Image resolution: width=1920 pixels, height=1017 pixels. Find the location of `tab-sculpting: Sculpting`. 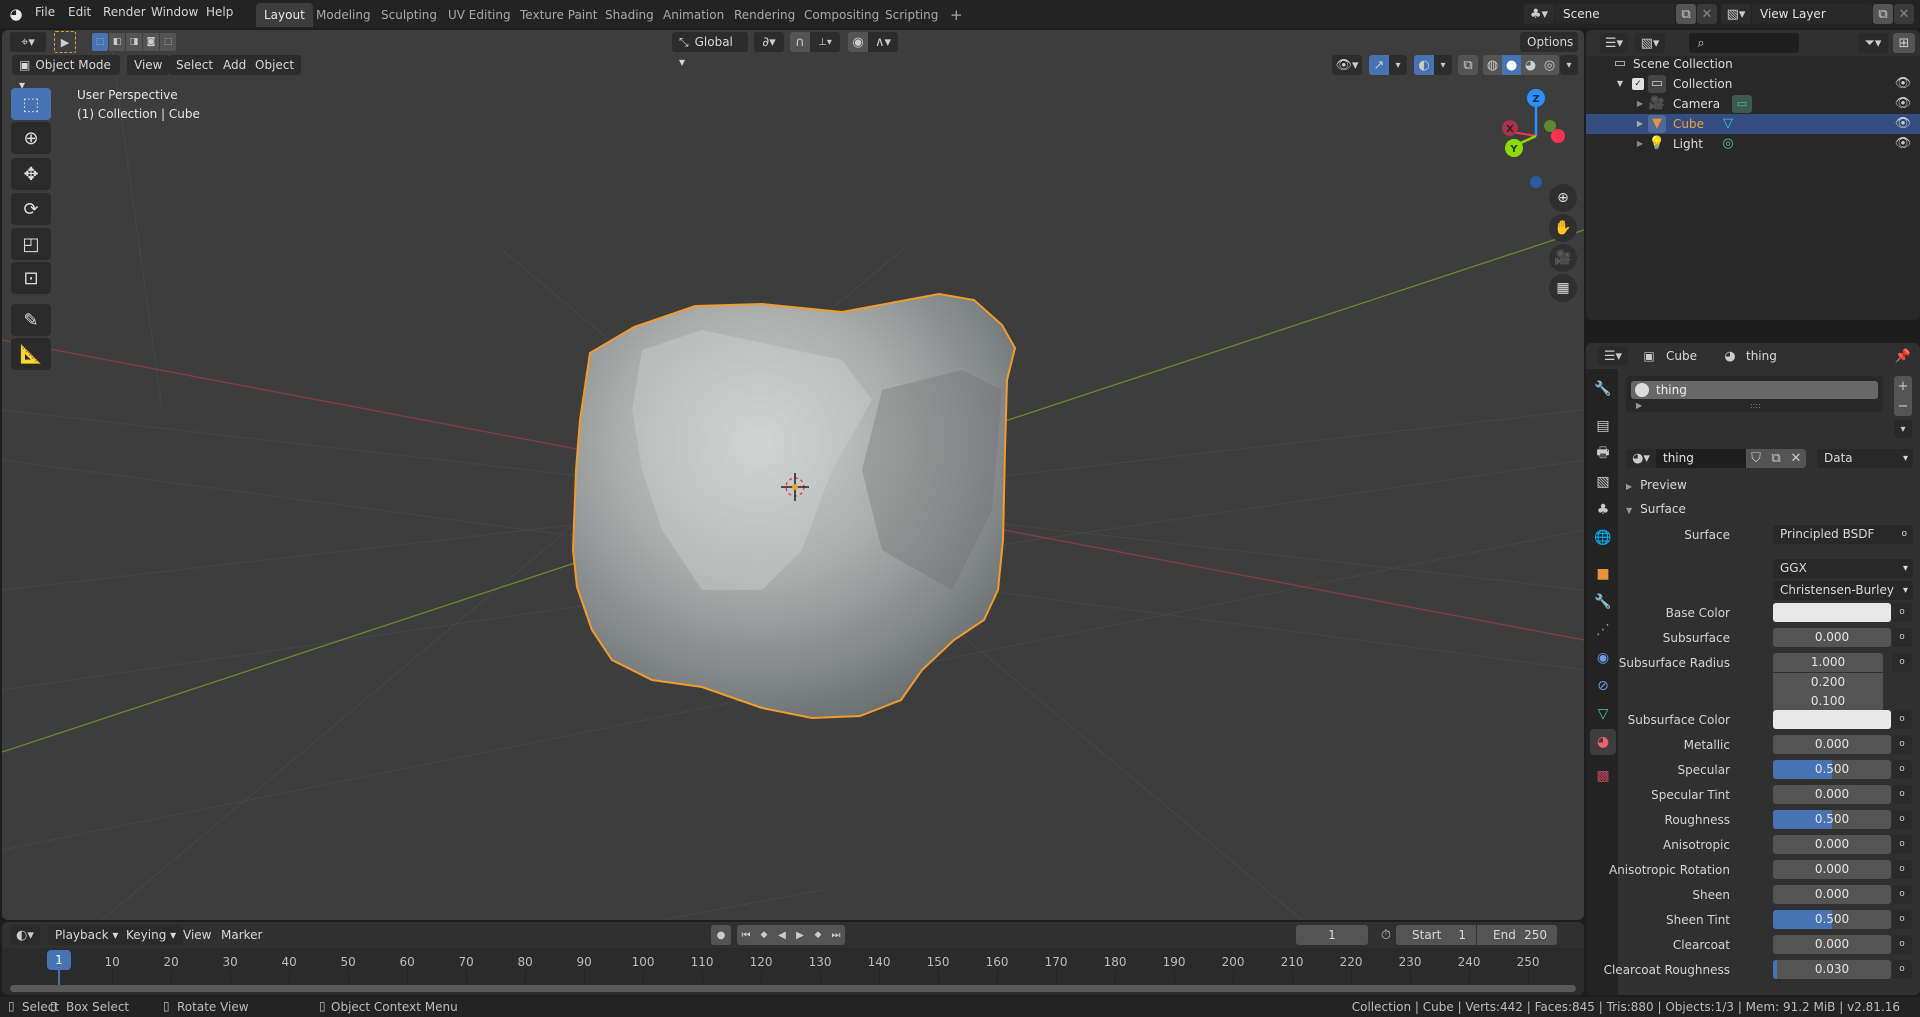

tab-sculpting: Sculpting is located at coordinates (409, 15).